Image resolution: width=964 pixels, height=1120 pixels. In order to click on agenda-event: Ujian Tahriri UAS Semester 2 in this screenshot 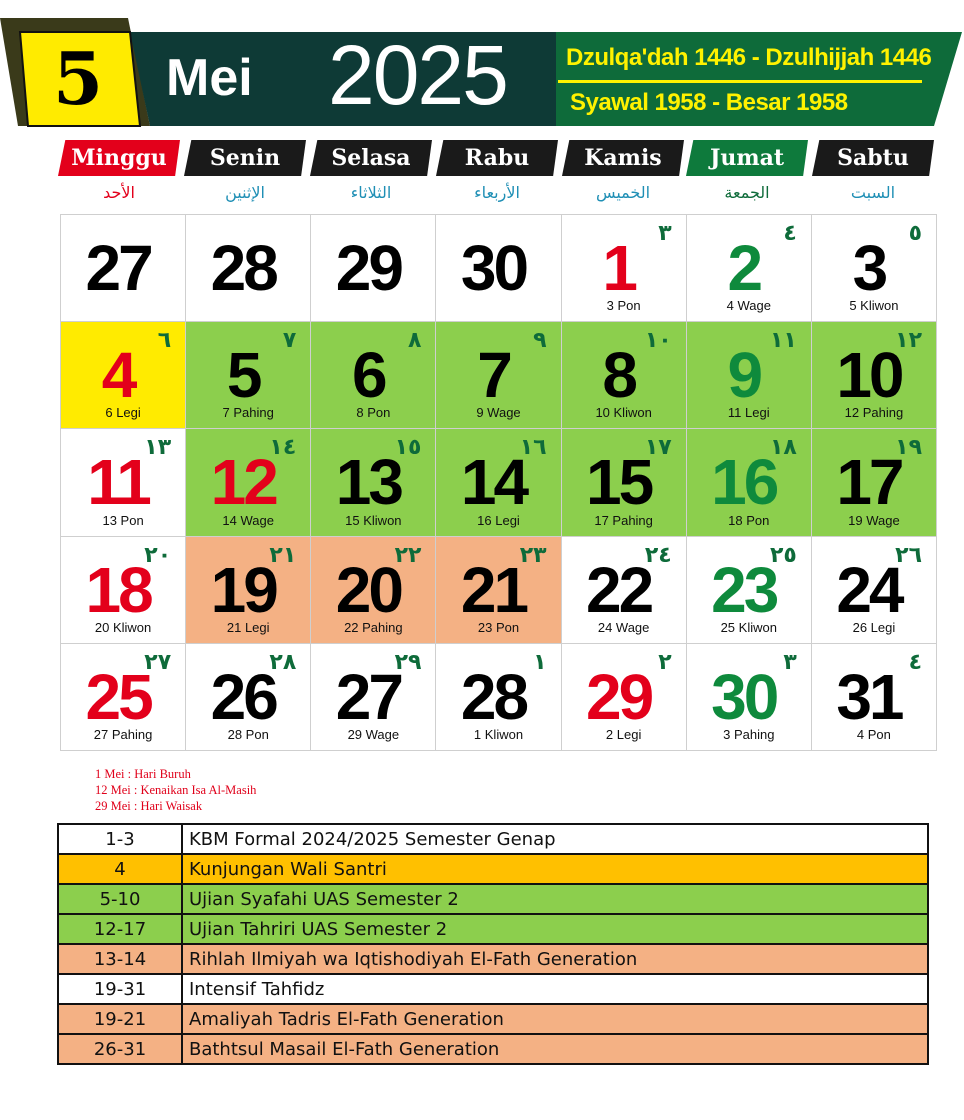, I will do `click(555, 929)`.